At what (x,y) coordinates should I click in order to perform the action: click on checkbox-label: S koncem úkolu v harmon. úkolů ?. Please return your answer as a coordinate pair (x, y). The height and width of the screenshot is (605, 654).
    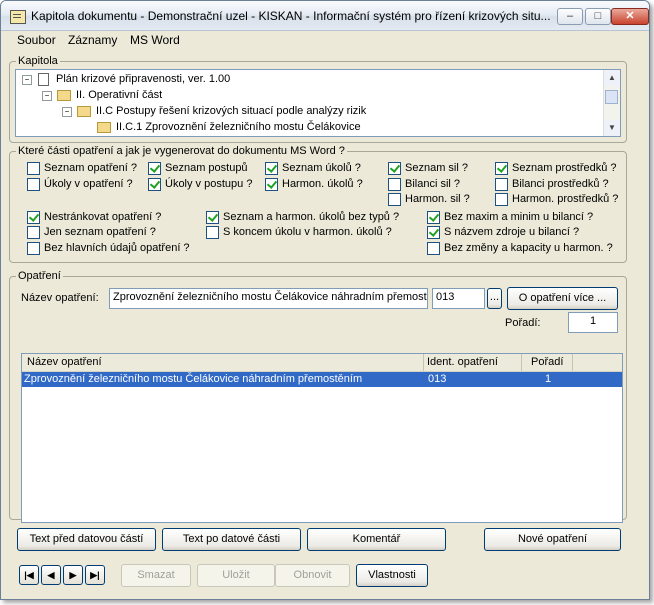
    Looking at the image, I should click on (307, 232).